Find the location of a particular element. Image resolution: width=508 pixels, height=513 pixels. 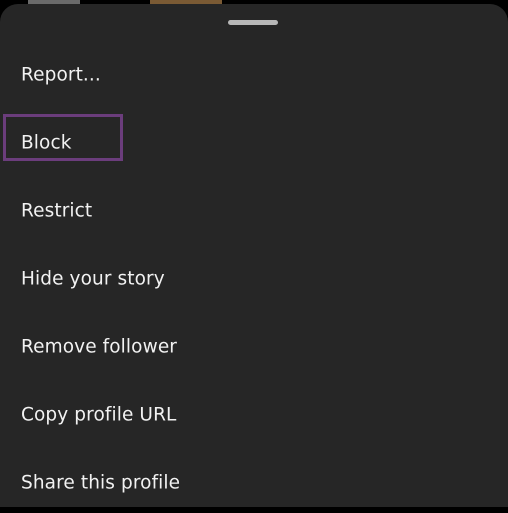

menu-item-label: Remove follower is located at coordinates (99, 347).